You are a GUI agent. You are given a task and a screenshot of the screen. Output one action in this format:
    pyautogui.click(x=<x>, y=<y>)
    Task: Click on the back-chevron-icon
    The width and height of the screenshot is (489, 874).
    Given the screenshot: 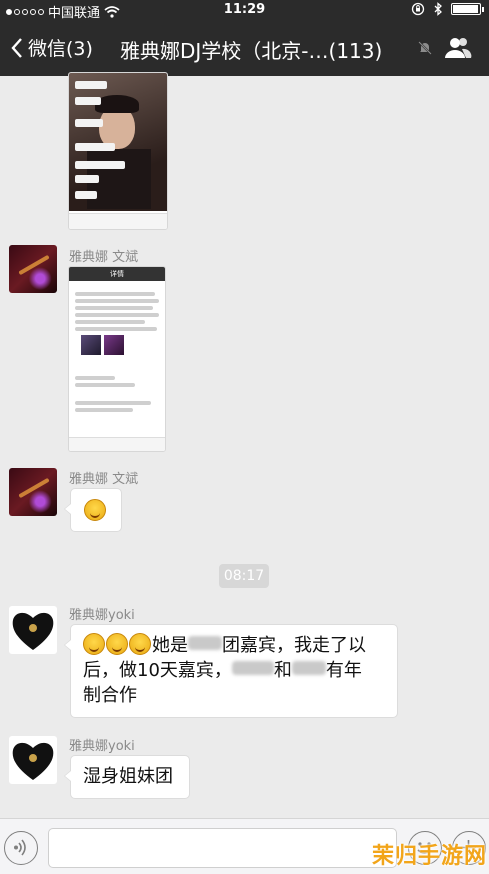 What is the action you would take?
    pyautogui.click(x=16, y=47)
    